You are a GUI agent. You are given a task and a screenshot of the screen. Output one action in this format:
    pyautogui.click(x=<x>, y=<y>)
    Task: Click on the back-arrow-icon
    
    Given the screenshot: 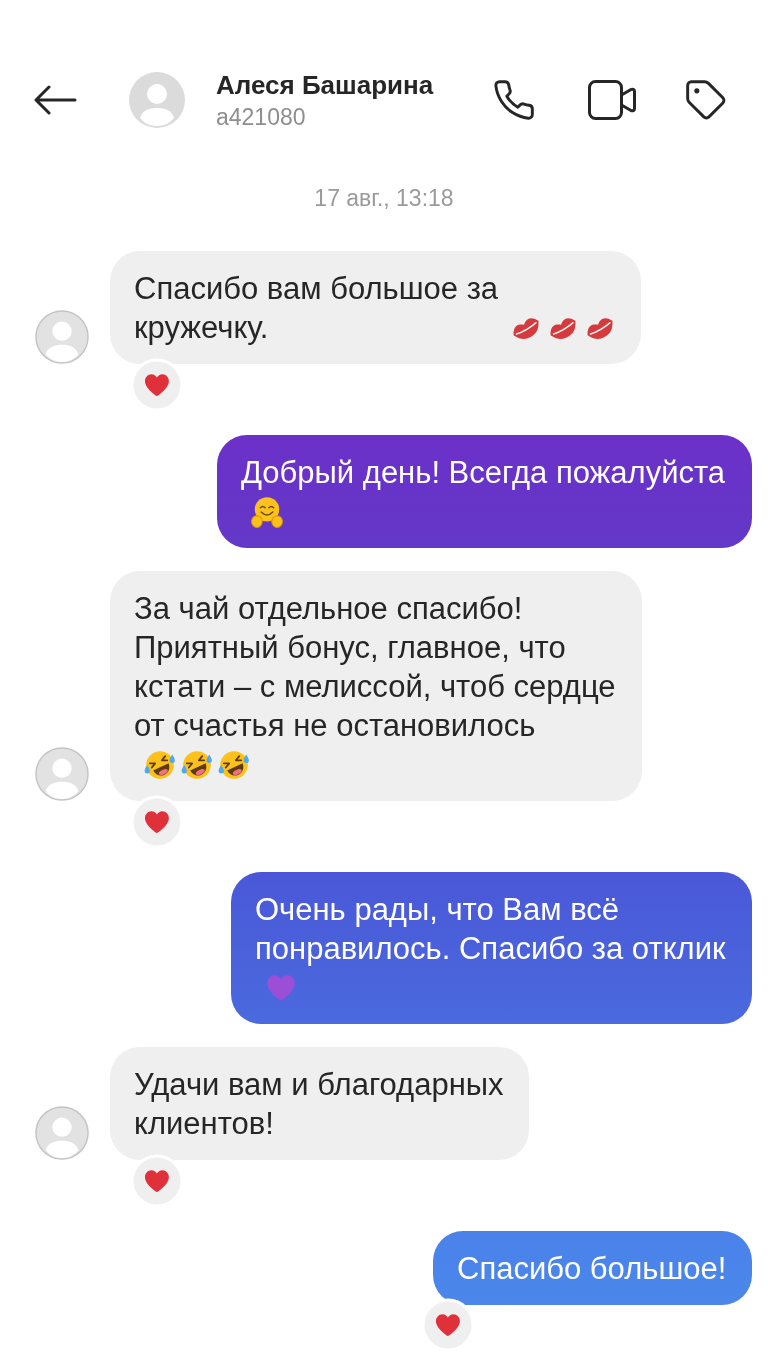 What is the action you would take?
    pyautogui.click(x=55, y=100)
    